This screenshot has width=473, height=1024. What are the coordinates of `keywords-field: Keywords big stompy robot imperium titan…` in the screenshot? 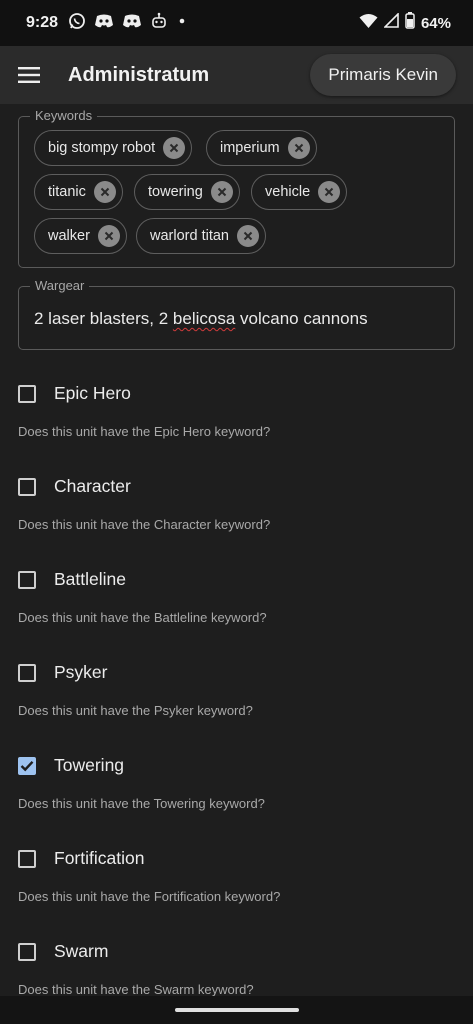 It's located at (236, 188).